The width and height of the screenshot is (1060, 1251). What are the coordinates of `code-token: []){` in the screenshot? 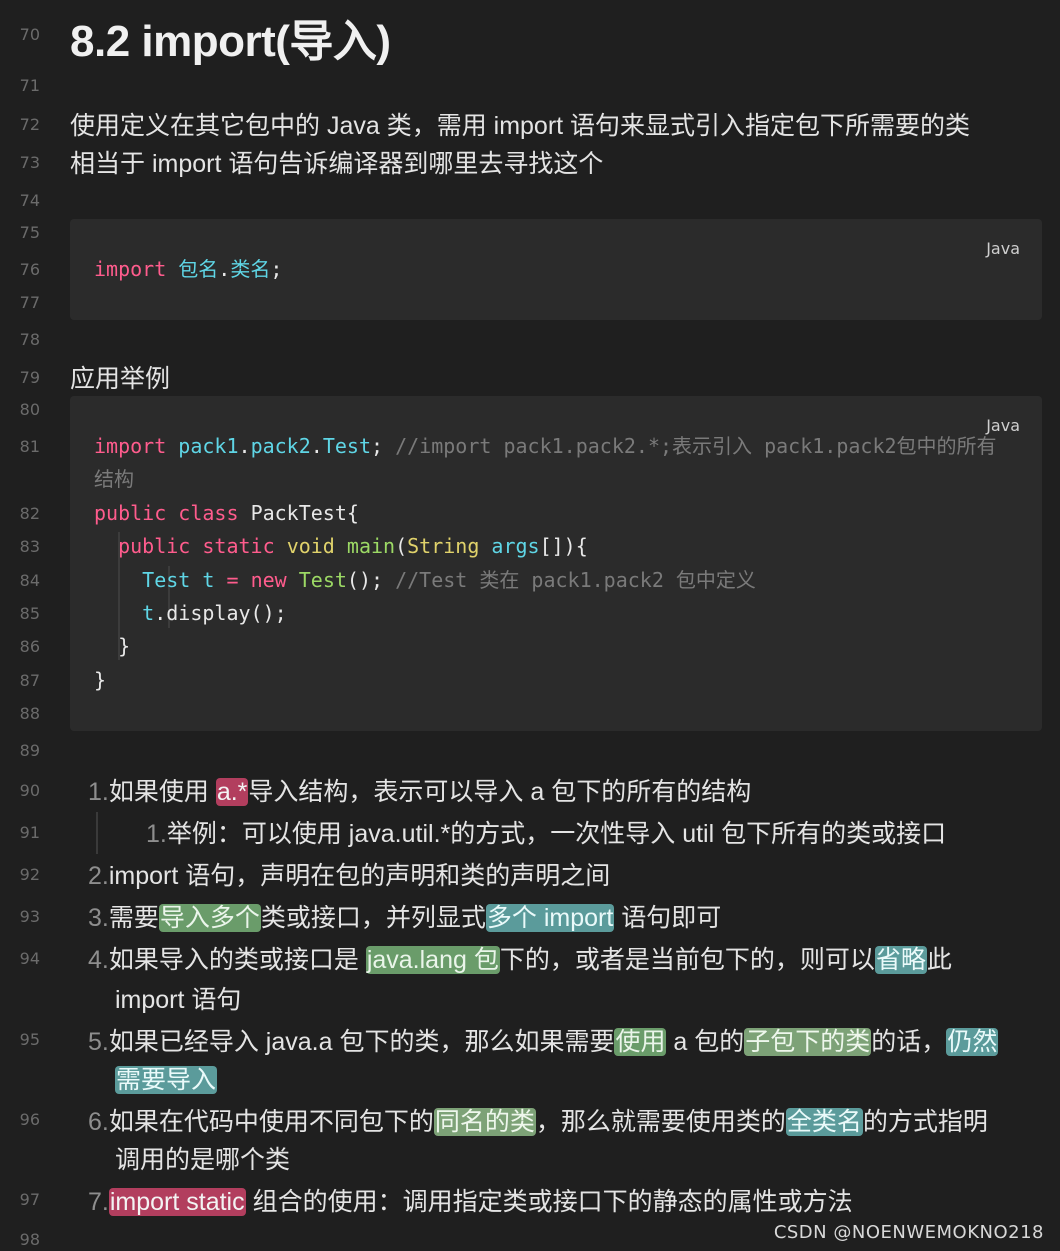 It's located at (563, 546).